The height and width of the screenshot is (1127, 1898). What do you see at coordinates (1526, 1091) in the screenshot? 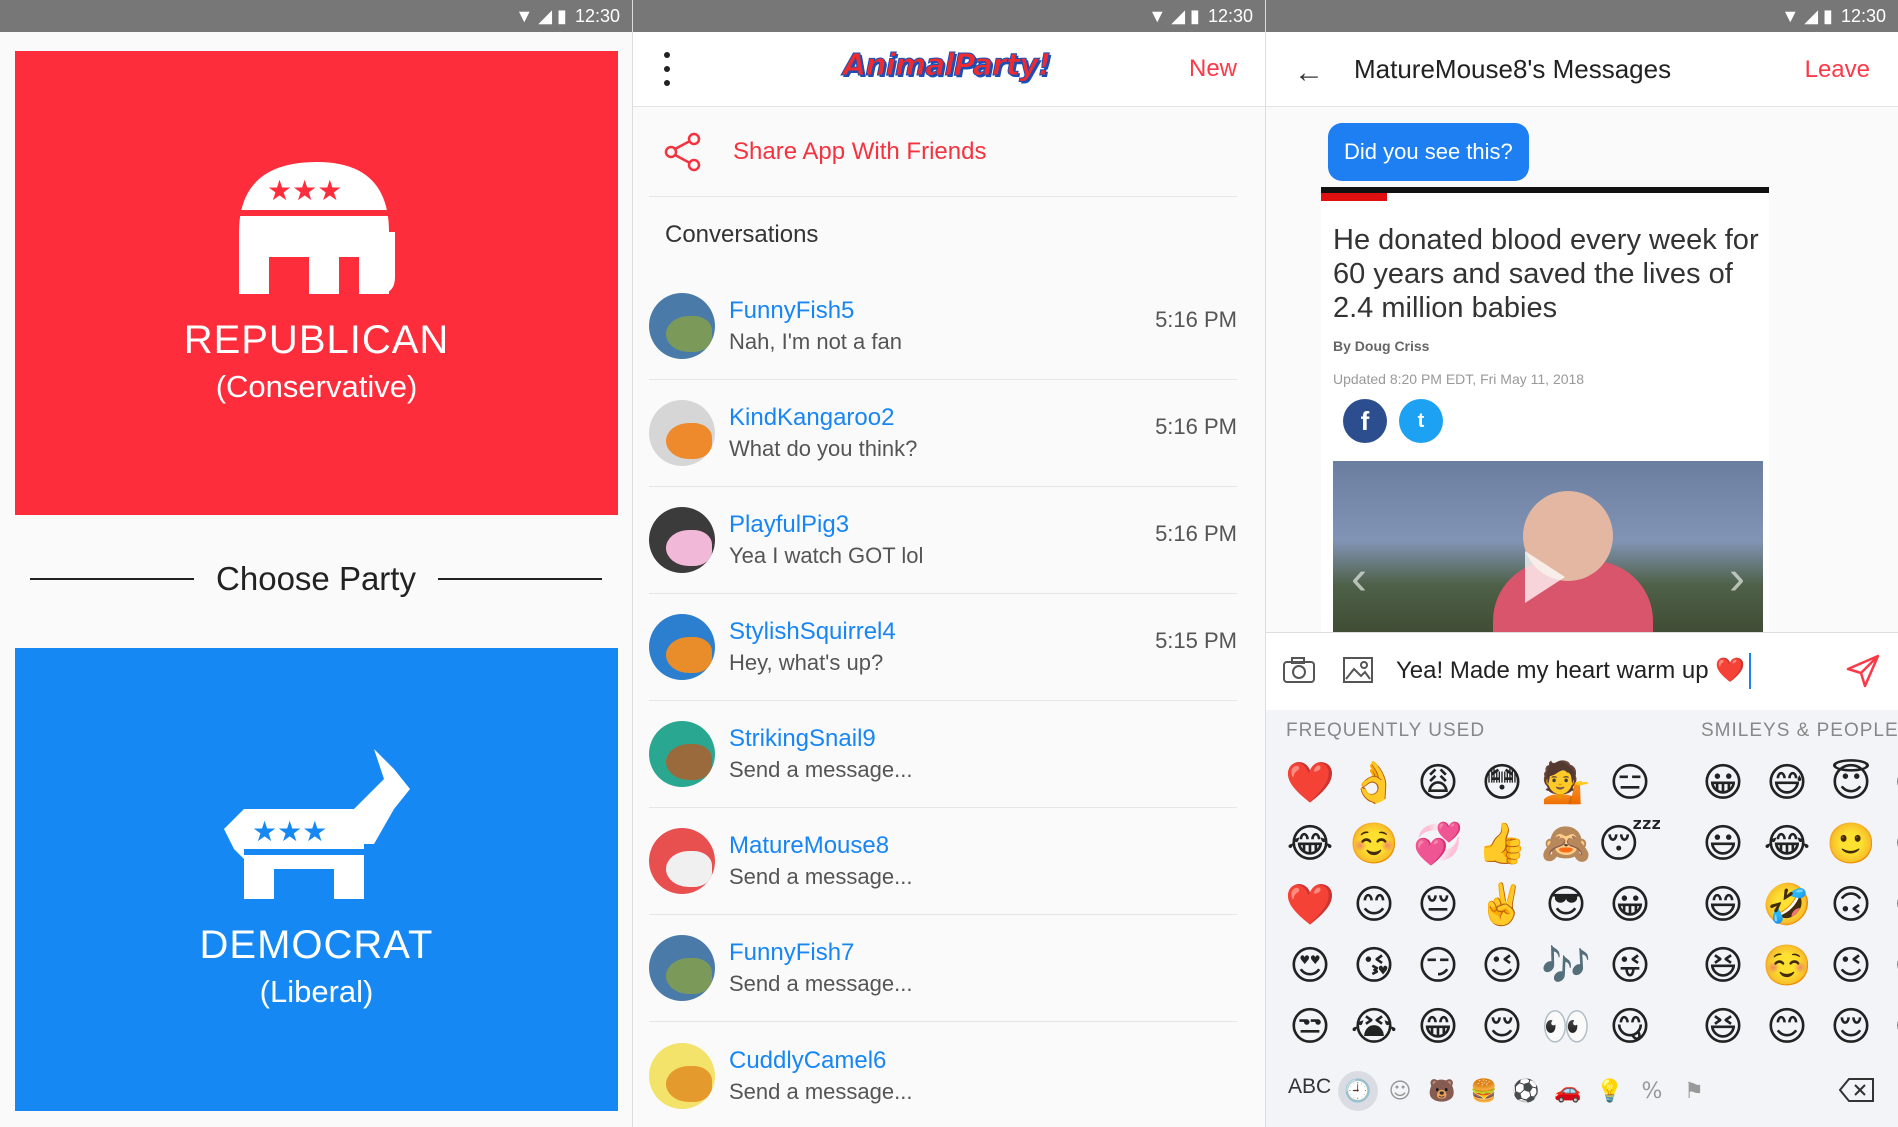
I see `ball-icon: ⚽` at bounding box center [1526, 1091].